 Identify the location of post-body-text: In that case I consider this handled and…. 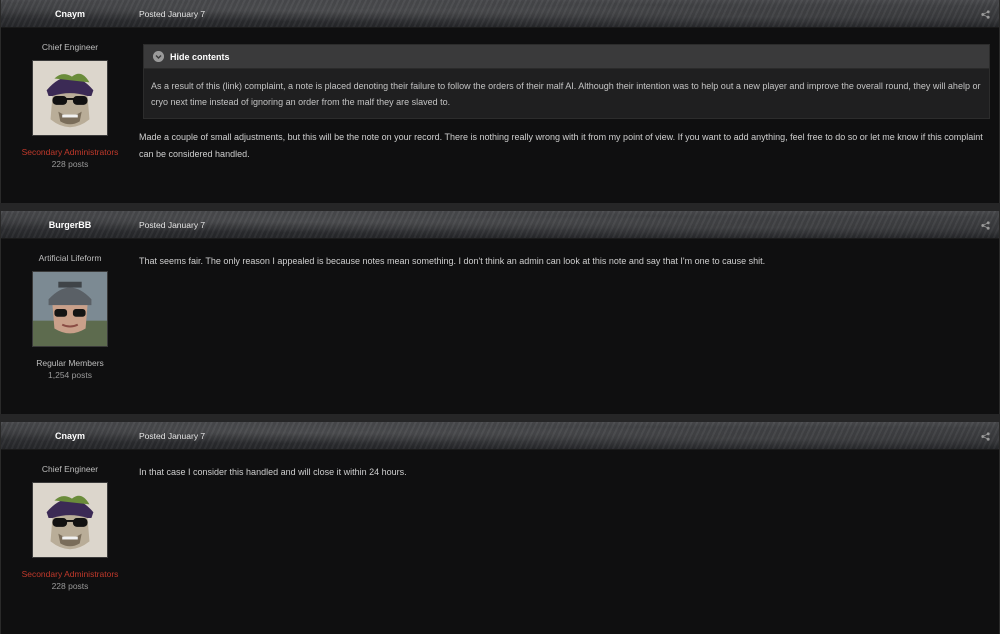
(273, 472).